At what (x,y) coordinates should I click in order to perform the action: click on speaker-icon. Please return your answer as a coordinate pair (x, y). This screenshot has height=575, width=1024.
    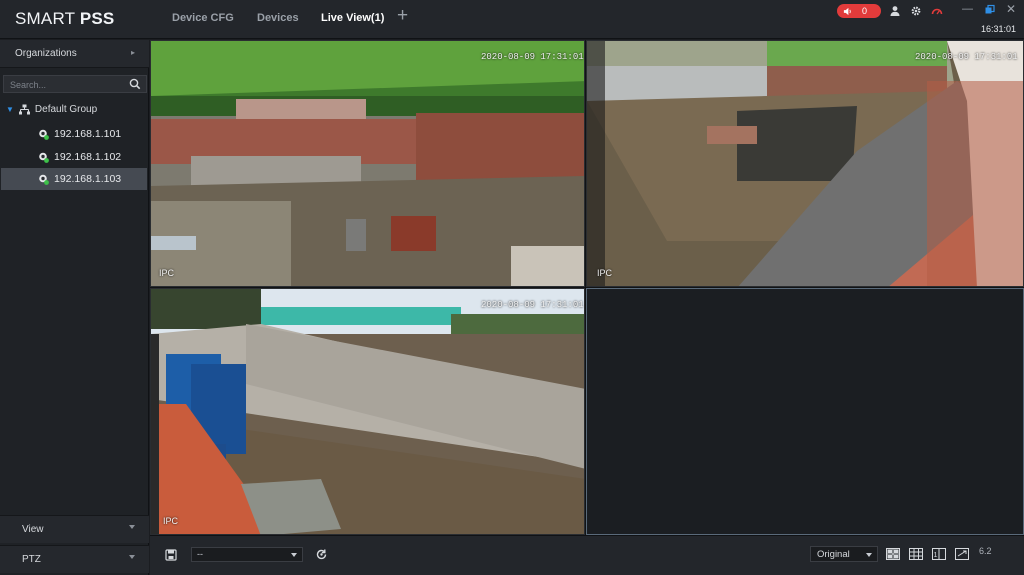
    Looking at the image, I should click on (847, 11).